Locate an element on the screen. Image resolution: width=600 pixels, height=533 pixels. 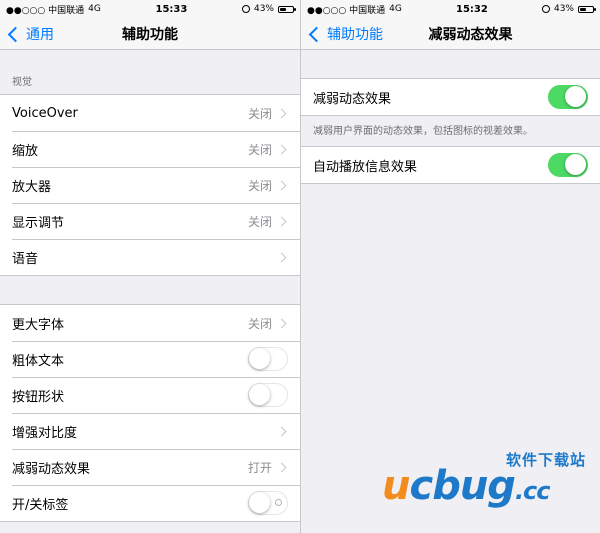
clock: 15:32 is located at coordinates (471, 9).